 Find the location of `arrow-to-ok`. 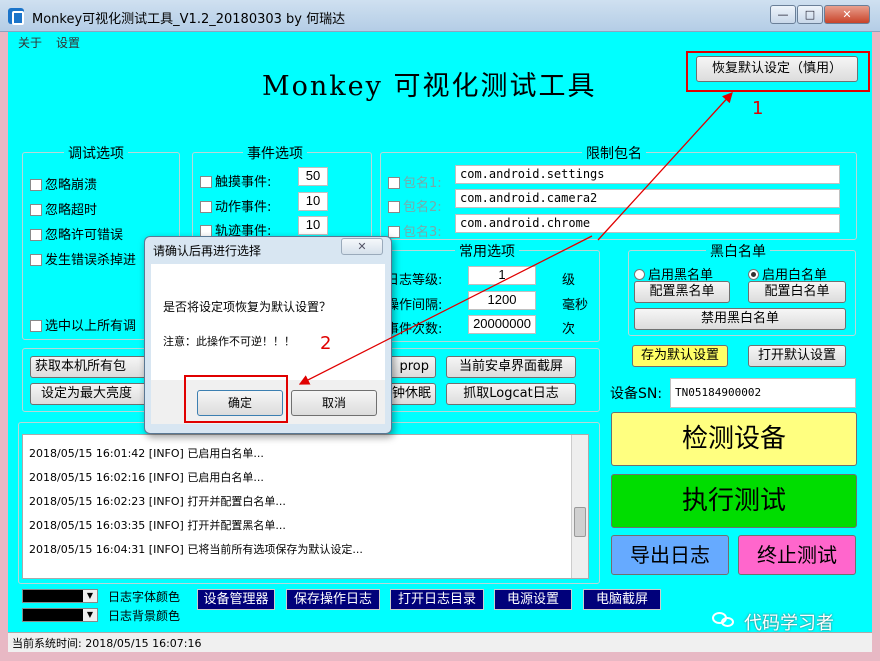

arrow-to-ok is located at coordinates (445, 310).